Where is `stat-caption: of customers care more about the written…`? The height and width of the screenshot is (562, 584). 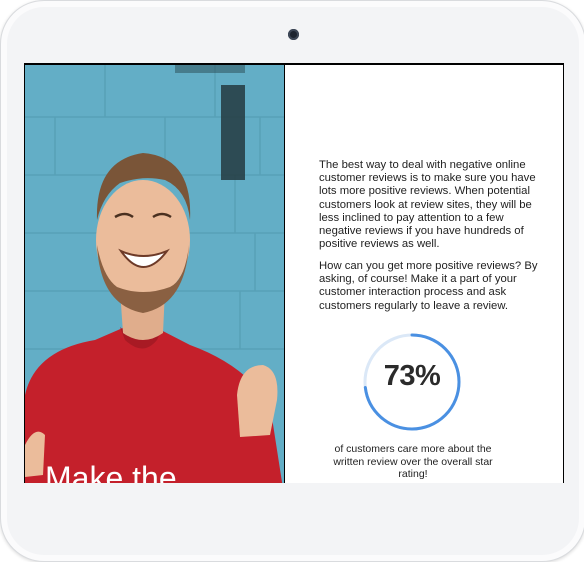
stat-caption: of customers care more about the written… is located at coordinates (413, 461).